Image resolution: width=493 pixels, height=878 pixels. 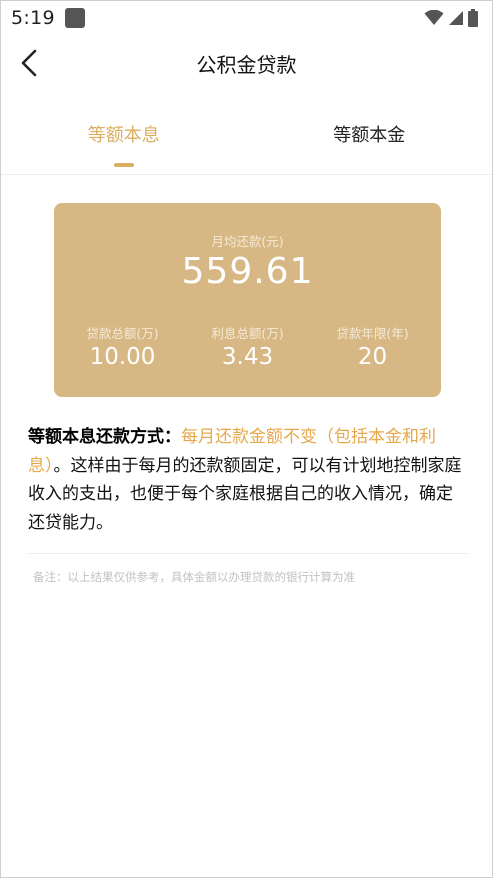 I want to click on back-button, so click(x=29, y=63).